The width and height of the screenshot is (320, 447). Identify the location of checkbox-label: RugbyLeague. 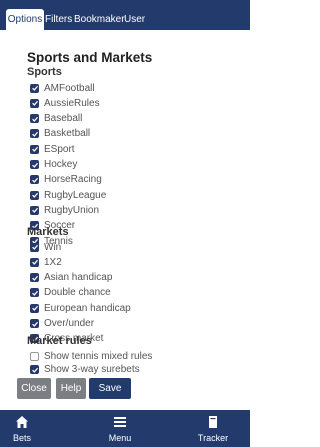
(75, 195).